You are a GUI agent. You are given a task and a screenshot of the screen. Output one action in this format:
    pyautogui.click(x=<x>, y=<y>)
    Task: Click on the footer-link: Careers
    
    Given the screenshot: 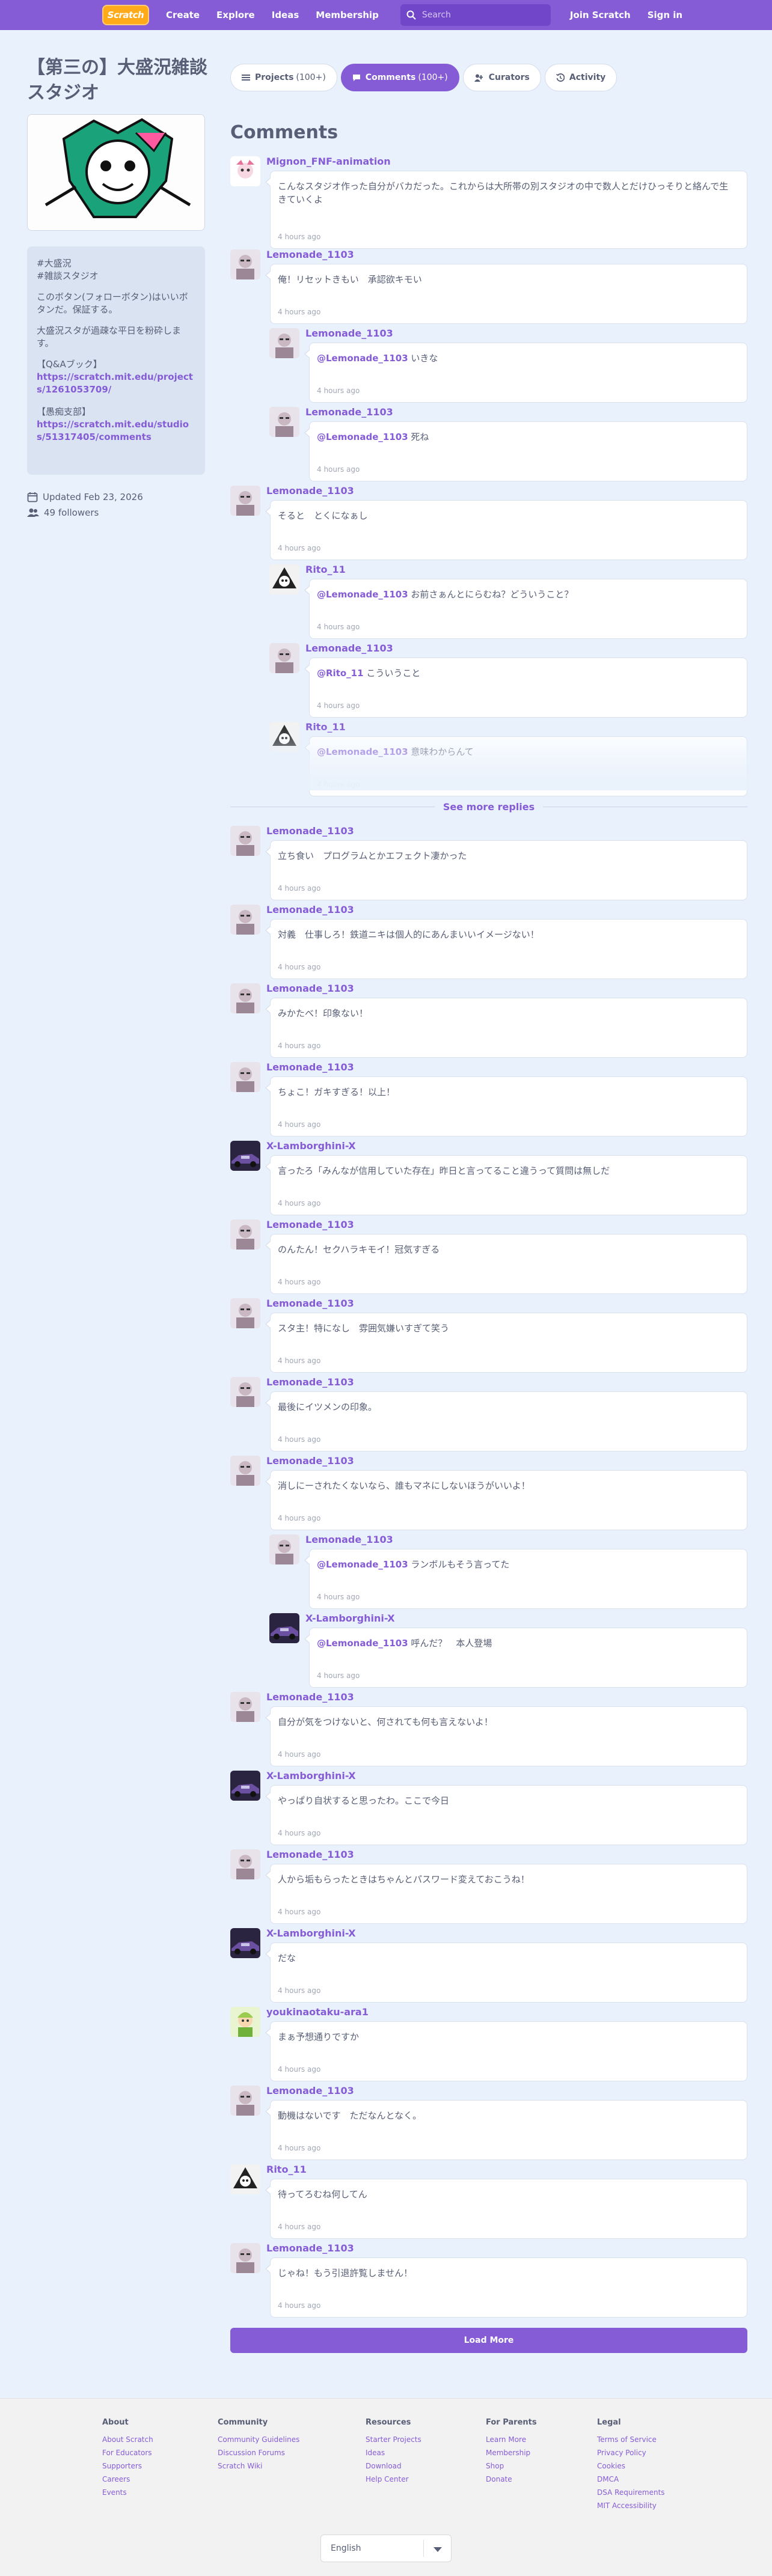 What is the action you would take?
    pyautogui.click(x=127, y=2479)
    